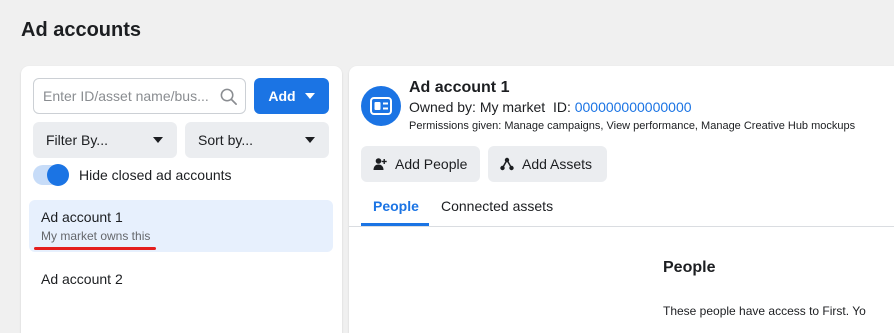 The height and width of the screenshot is (333, 894). I want to click on toggle-knob, so click(58, 175).